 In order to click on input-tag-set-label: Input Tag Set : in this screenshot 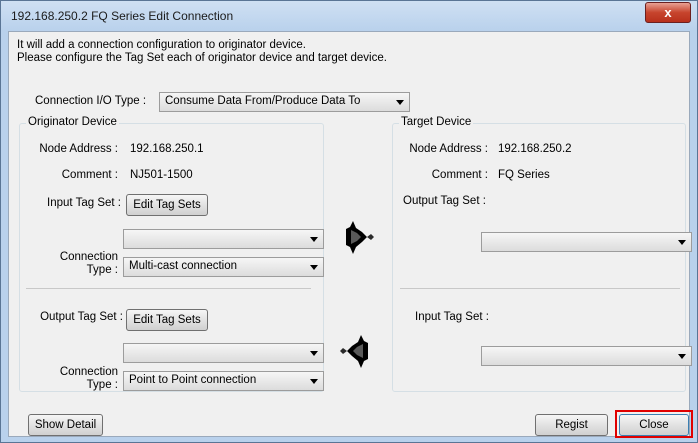, I will do `click(84, 203)`.